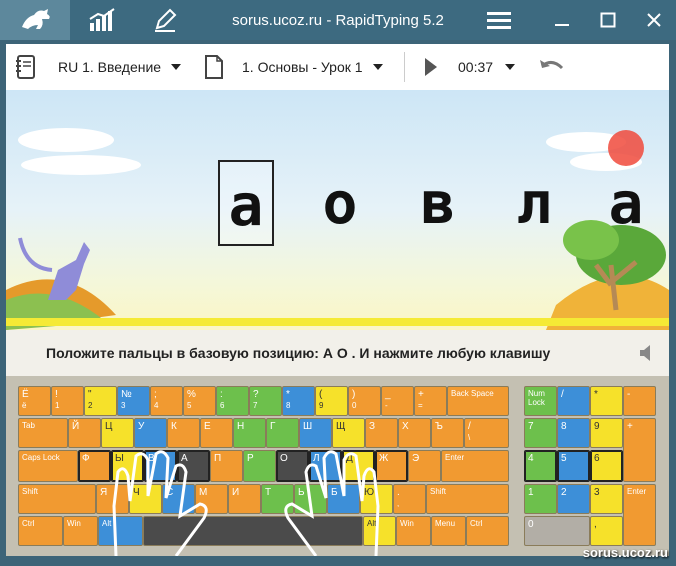 The height and width of the screenshot is (566, 676). What do you see at coordinates (48, 466) in the screenshot?
I see `key-caps-lock: Caps Lock` at bounding box center [48, 466].